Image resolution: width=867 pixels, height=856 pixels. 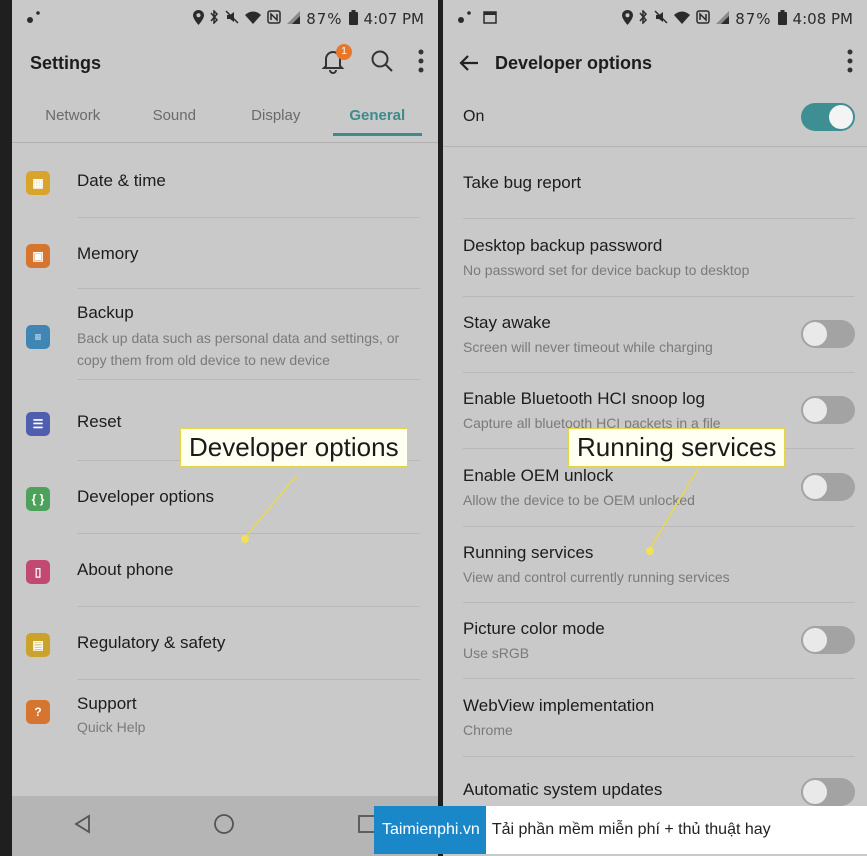 I want to click on settings-item-support: ? Support Quick Help, so click(x=225, y=714).